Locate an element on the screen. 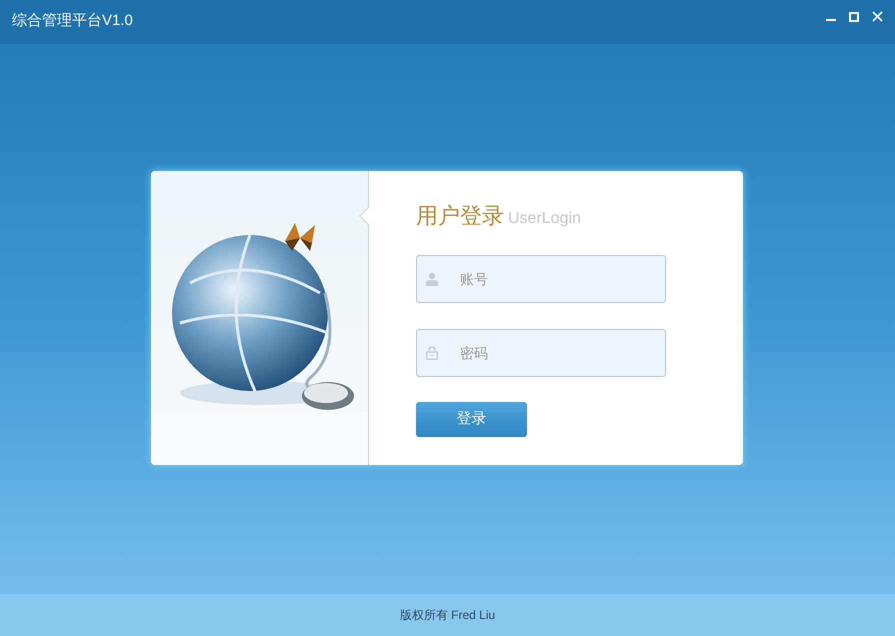  account-field: 账号 is located at coordinates (541, 279).